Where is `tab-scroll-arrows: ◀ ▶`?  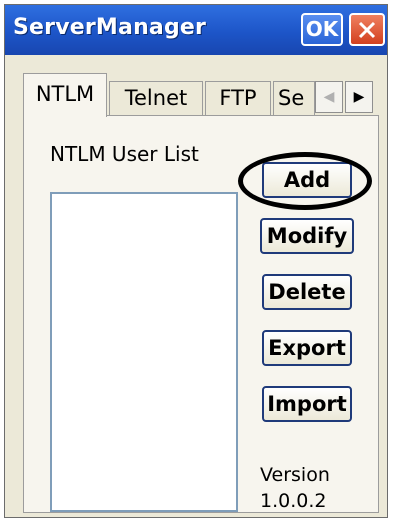 tab-scroll-arrows: ◀ ▶ is located at coordinates (345, 97).